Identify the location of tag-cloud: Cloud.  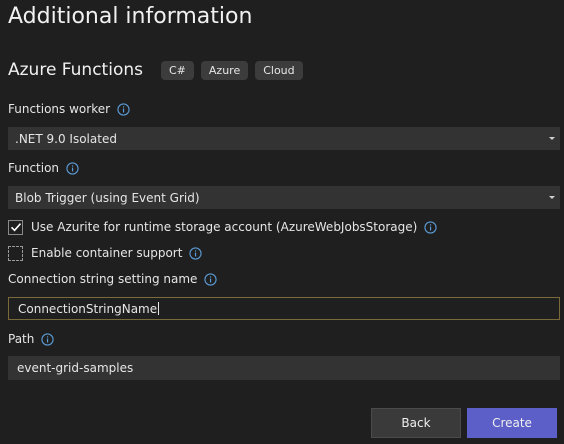
(279, 70).